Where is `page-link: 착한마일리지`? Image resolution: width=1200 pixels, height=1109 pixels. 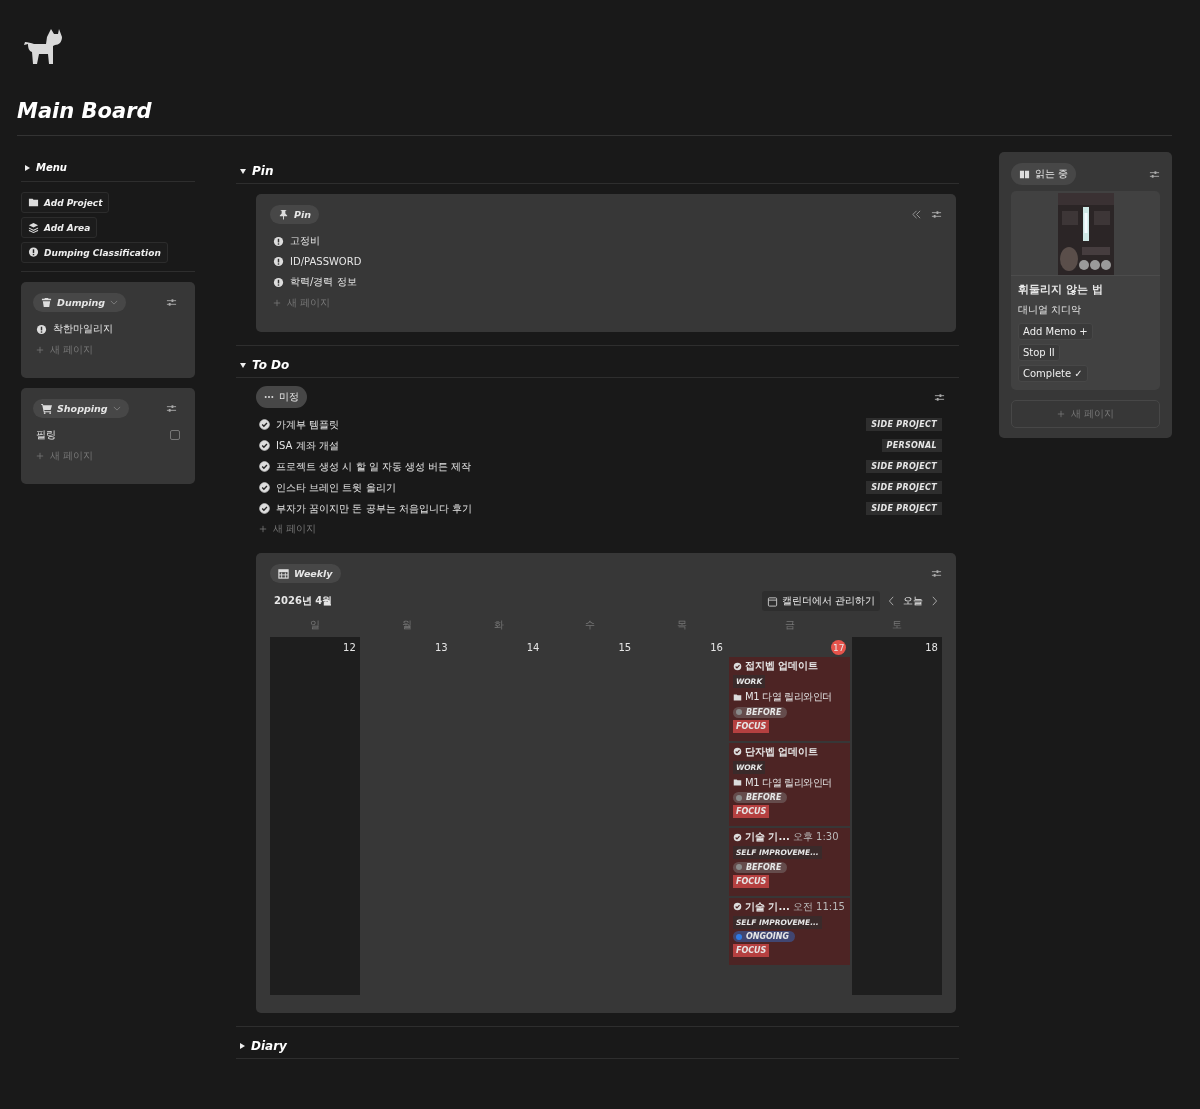
page-link: 착한마일리지 is located at coordinates (83, 329).